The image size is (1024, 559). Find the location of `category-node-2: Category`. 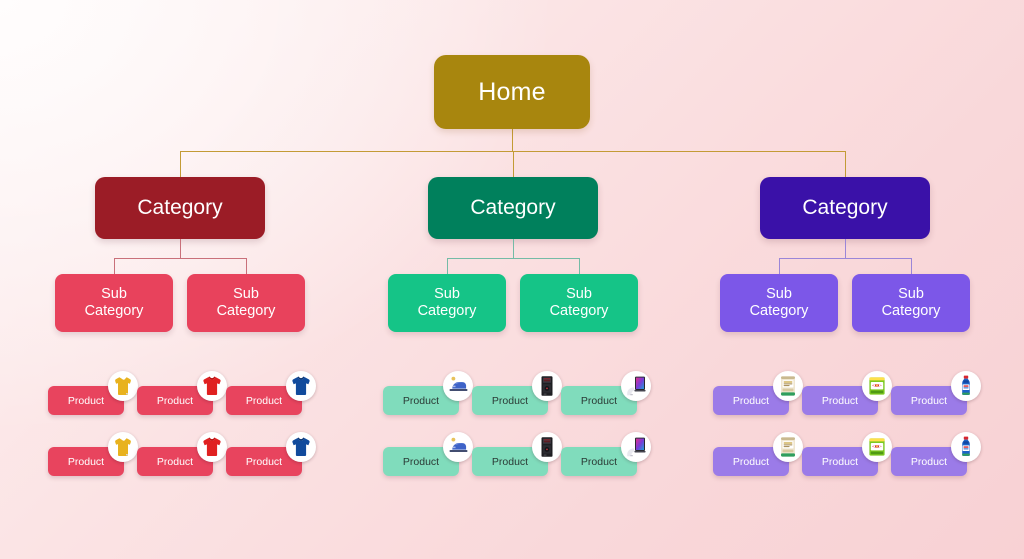

category-node-2: Category is located at coordinates (513, 208).